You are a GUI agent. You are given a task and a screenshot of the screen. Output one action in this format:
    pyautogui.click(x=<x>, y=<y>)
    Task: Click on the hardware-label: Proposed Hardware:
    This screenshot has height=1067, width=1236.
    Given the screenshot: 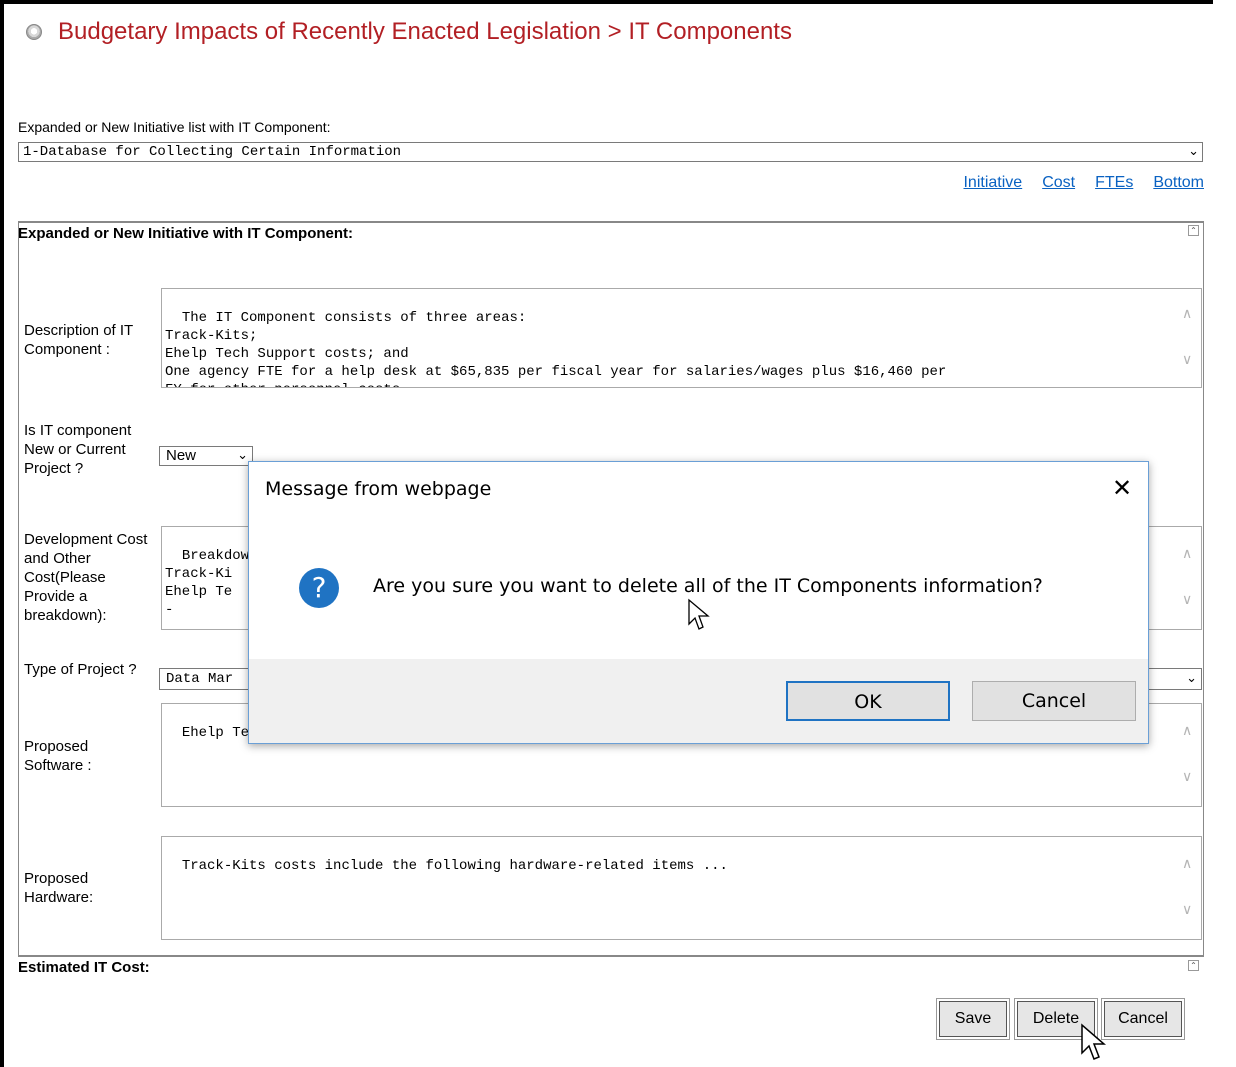 What is the action you would take?
    pyautogui.click(x=59, y=888)
    